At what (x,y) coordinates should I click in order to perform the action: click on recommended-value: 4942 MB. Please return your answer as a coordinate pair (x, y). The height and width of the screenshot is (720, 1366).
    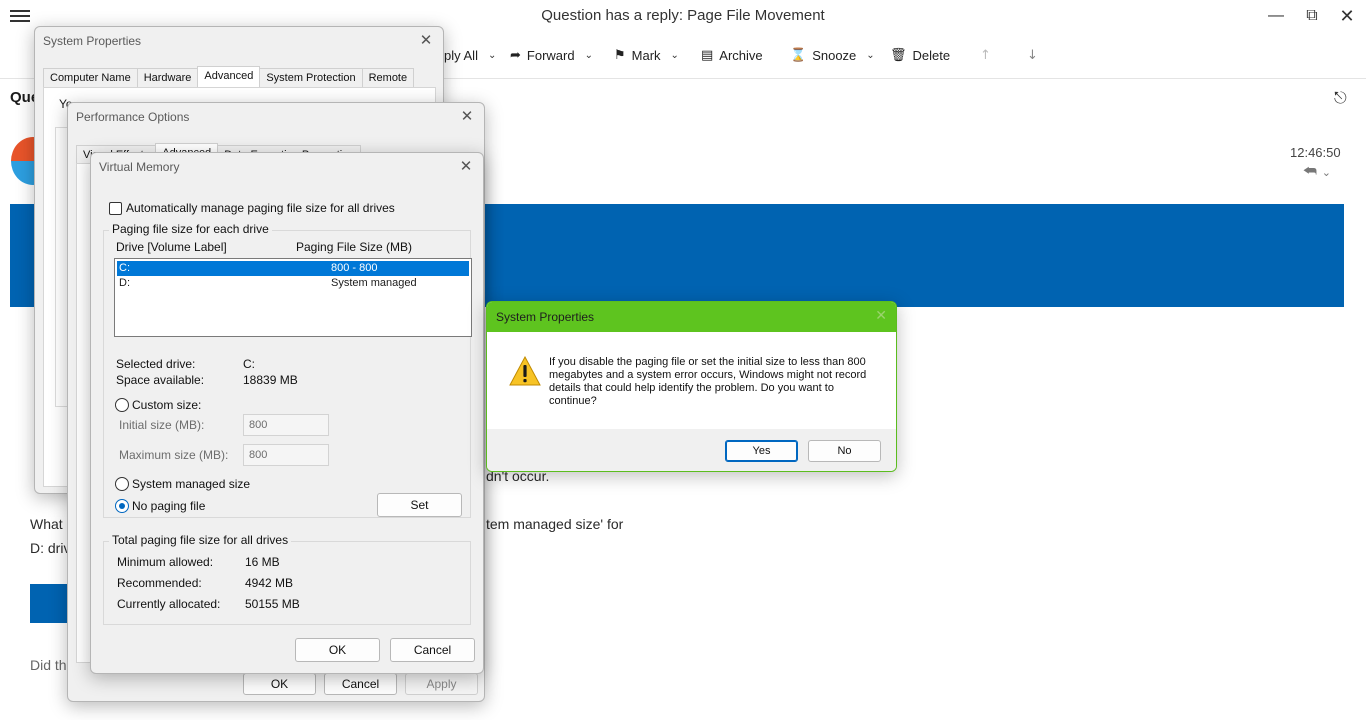
    Looking at the image, I should click on (269, 583).